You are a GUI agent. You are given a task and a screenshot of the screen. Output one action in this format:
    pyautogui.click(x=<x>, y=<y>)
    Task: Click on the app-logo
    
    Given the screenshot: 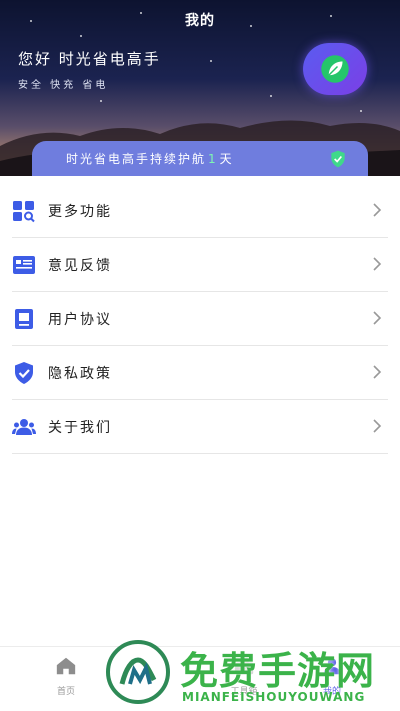 What is the action you would take?
    pyautogui.click(x=335, y=69)
    